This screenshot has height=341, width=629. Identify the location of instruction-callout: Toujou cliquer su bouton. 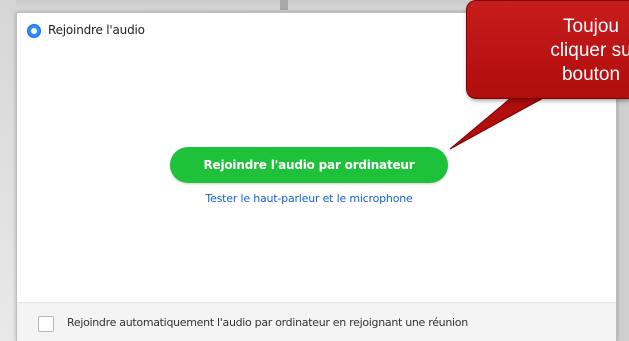
(547, 49).